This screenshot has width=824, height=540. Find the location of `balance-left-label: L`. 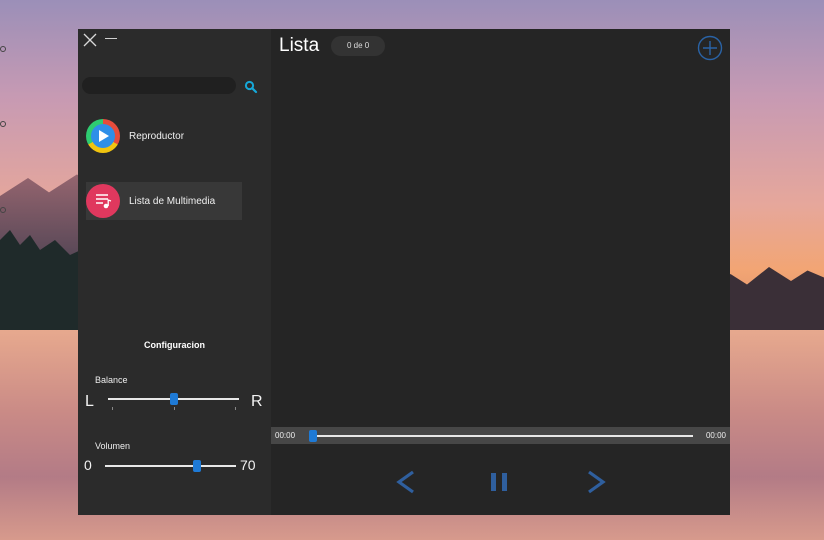

balance-left-label: L is located at coordinates (89, 401).